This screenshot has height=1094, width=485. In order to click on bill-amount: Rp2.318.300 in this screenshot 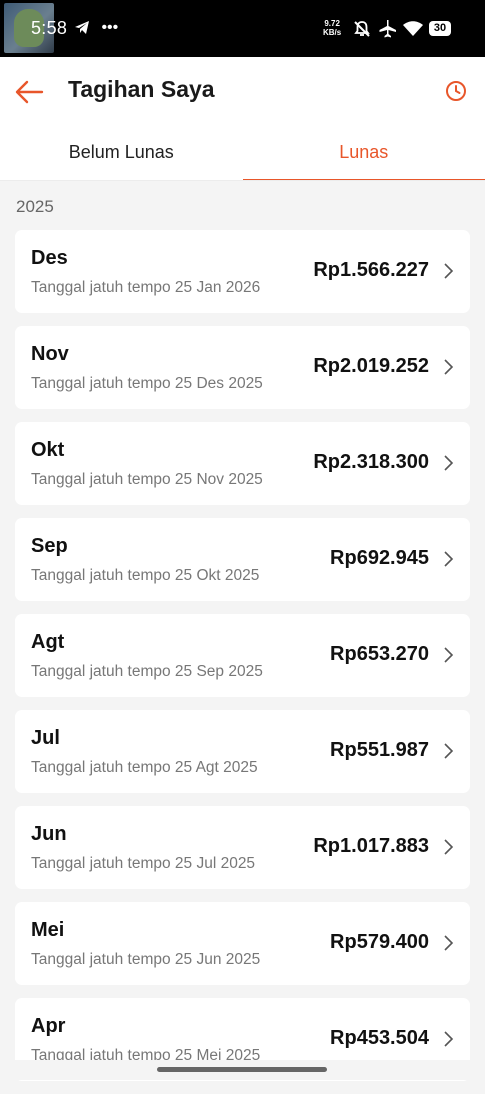, I will do `click(371, 462)`.